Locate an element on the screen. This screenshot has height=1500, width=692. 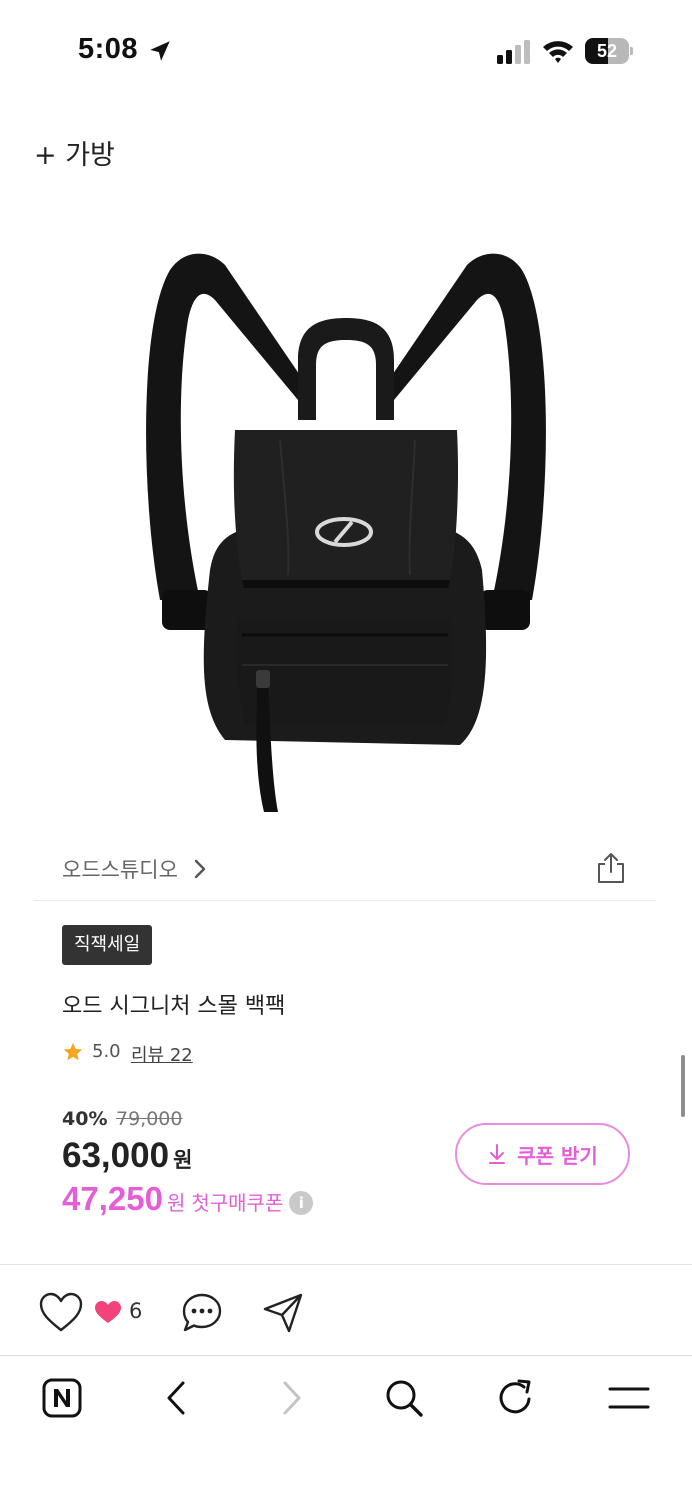
scrollbar is located at coordinates (683, 1086).